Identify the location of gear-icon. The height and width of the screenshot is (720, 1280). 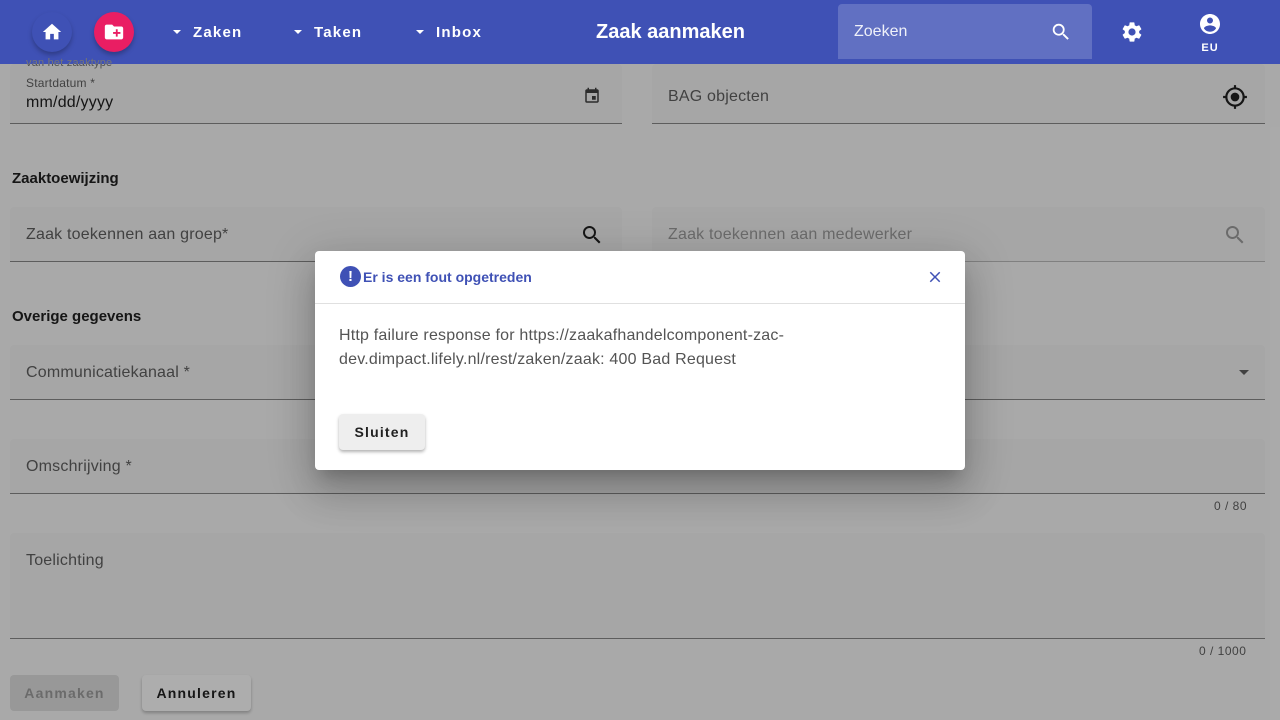
(1132, 32).